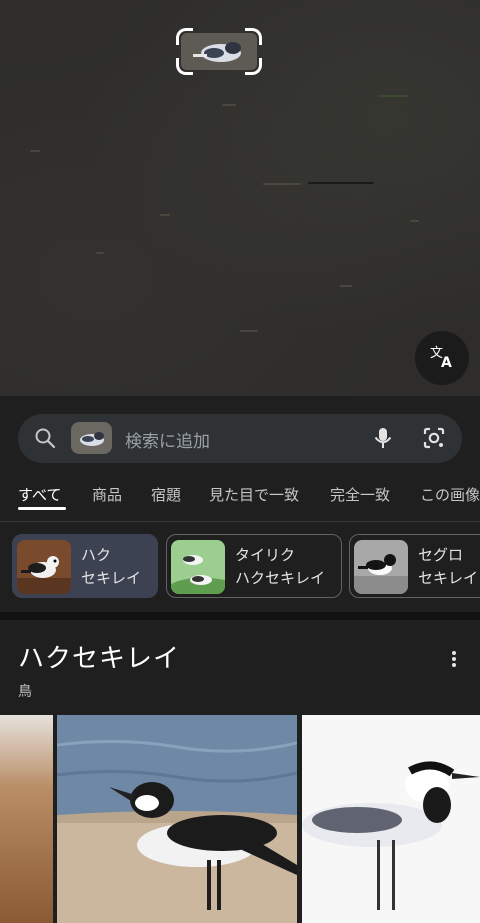  What do you see at coordinates (42, 508) in the screenshot?
I see `active-tab-indicator` at bounding box center [42, 508].